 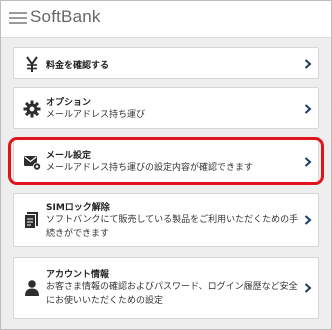 What do you see at coordinates (69, 103) in the screenshot?
I see `menu-item-title: オプション` at bounding box center [69, 103].